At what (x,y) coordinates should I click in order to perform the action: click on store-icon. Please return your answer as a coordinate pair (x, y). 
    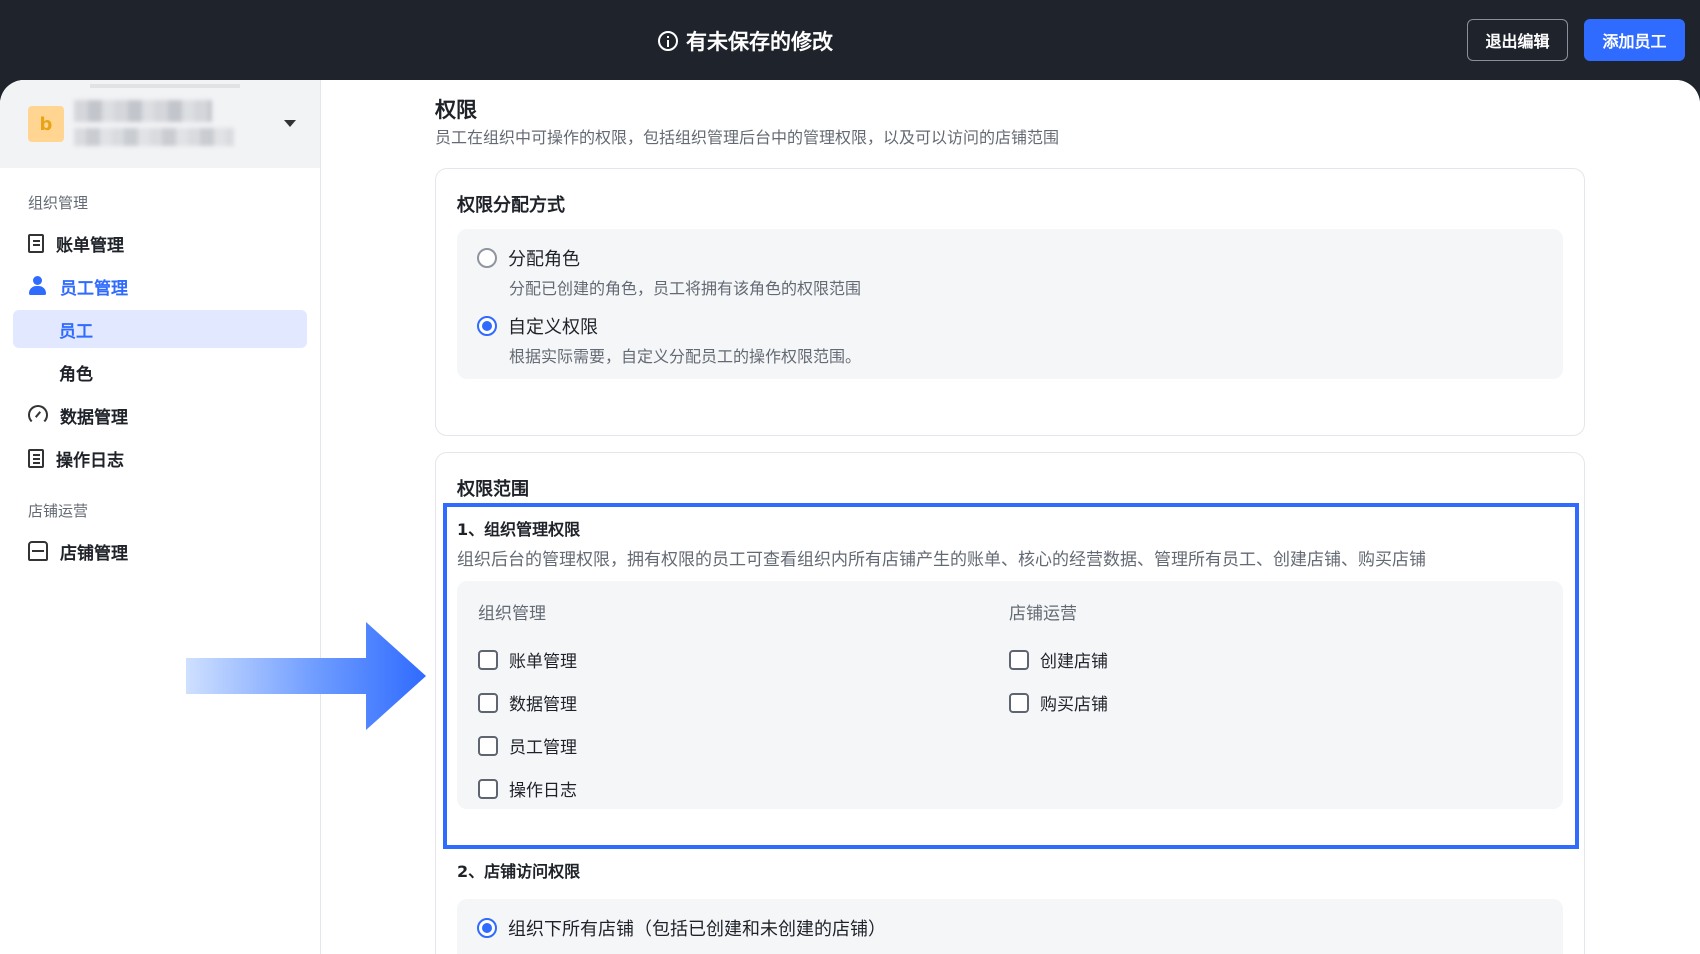
    Looking at the image, I should click on (38, 551).